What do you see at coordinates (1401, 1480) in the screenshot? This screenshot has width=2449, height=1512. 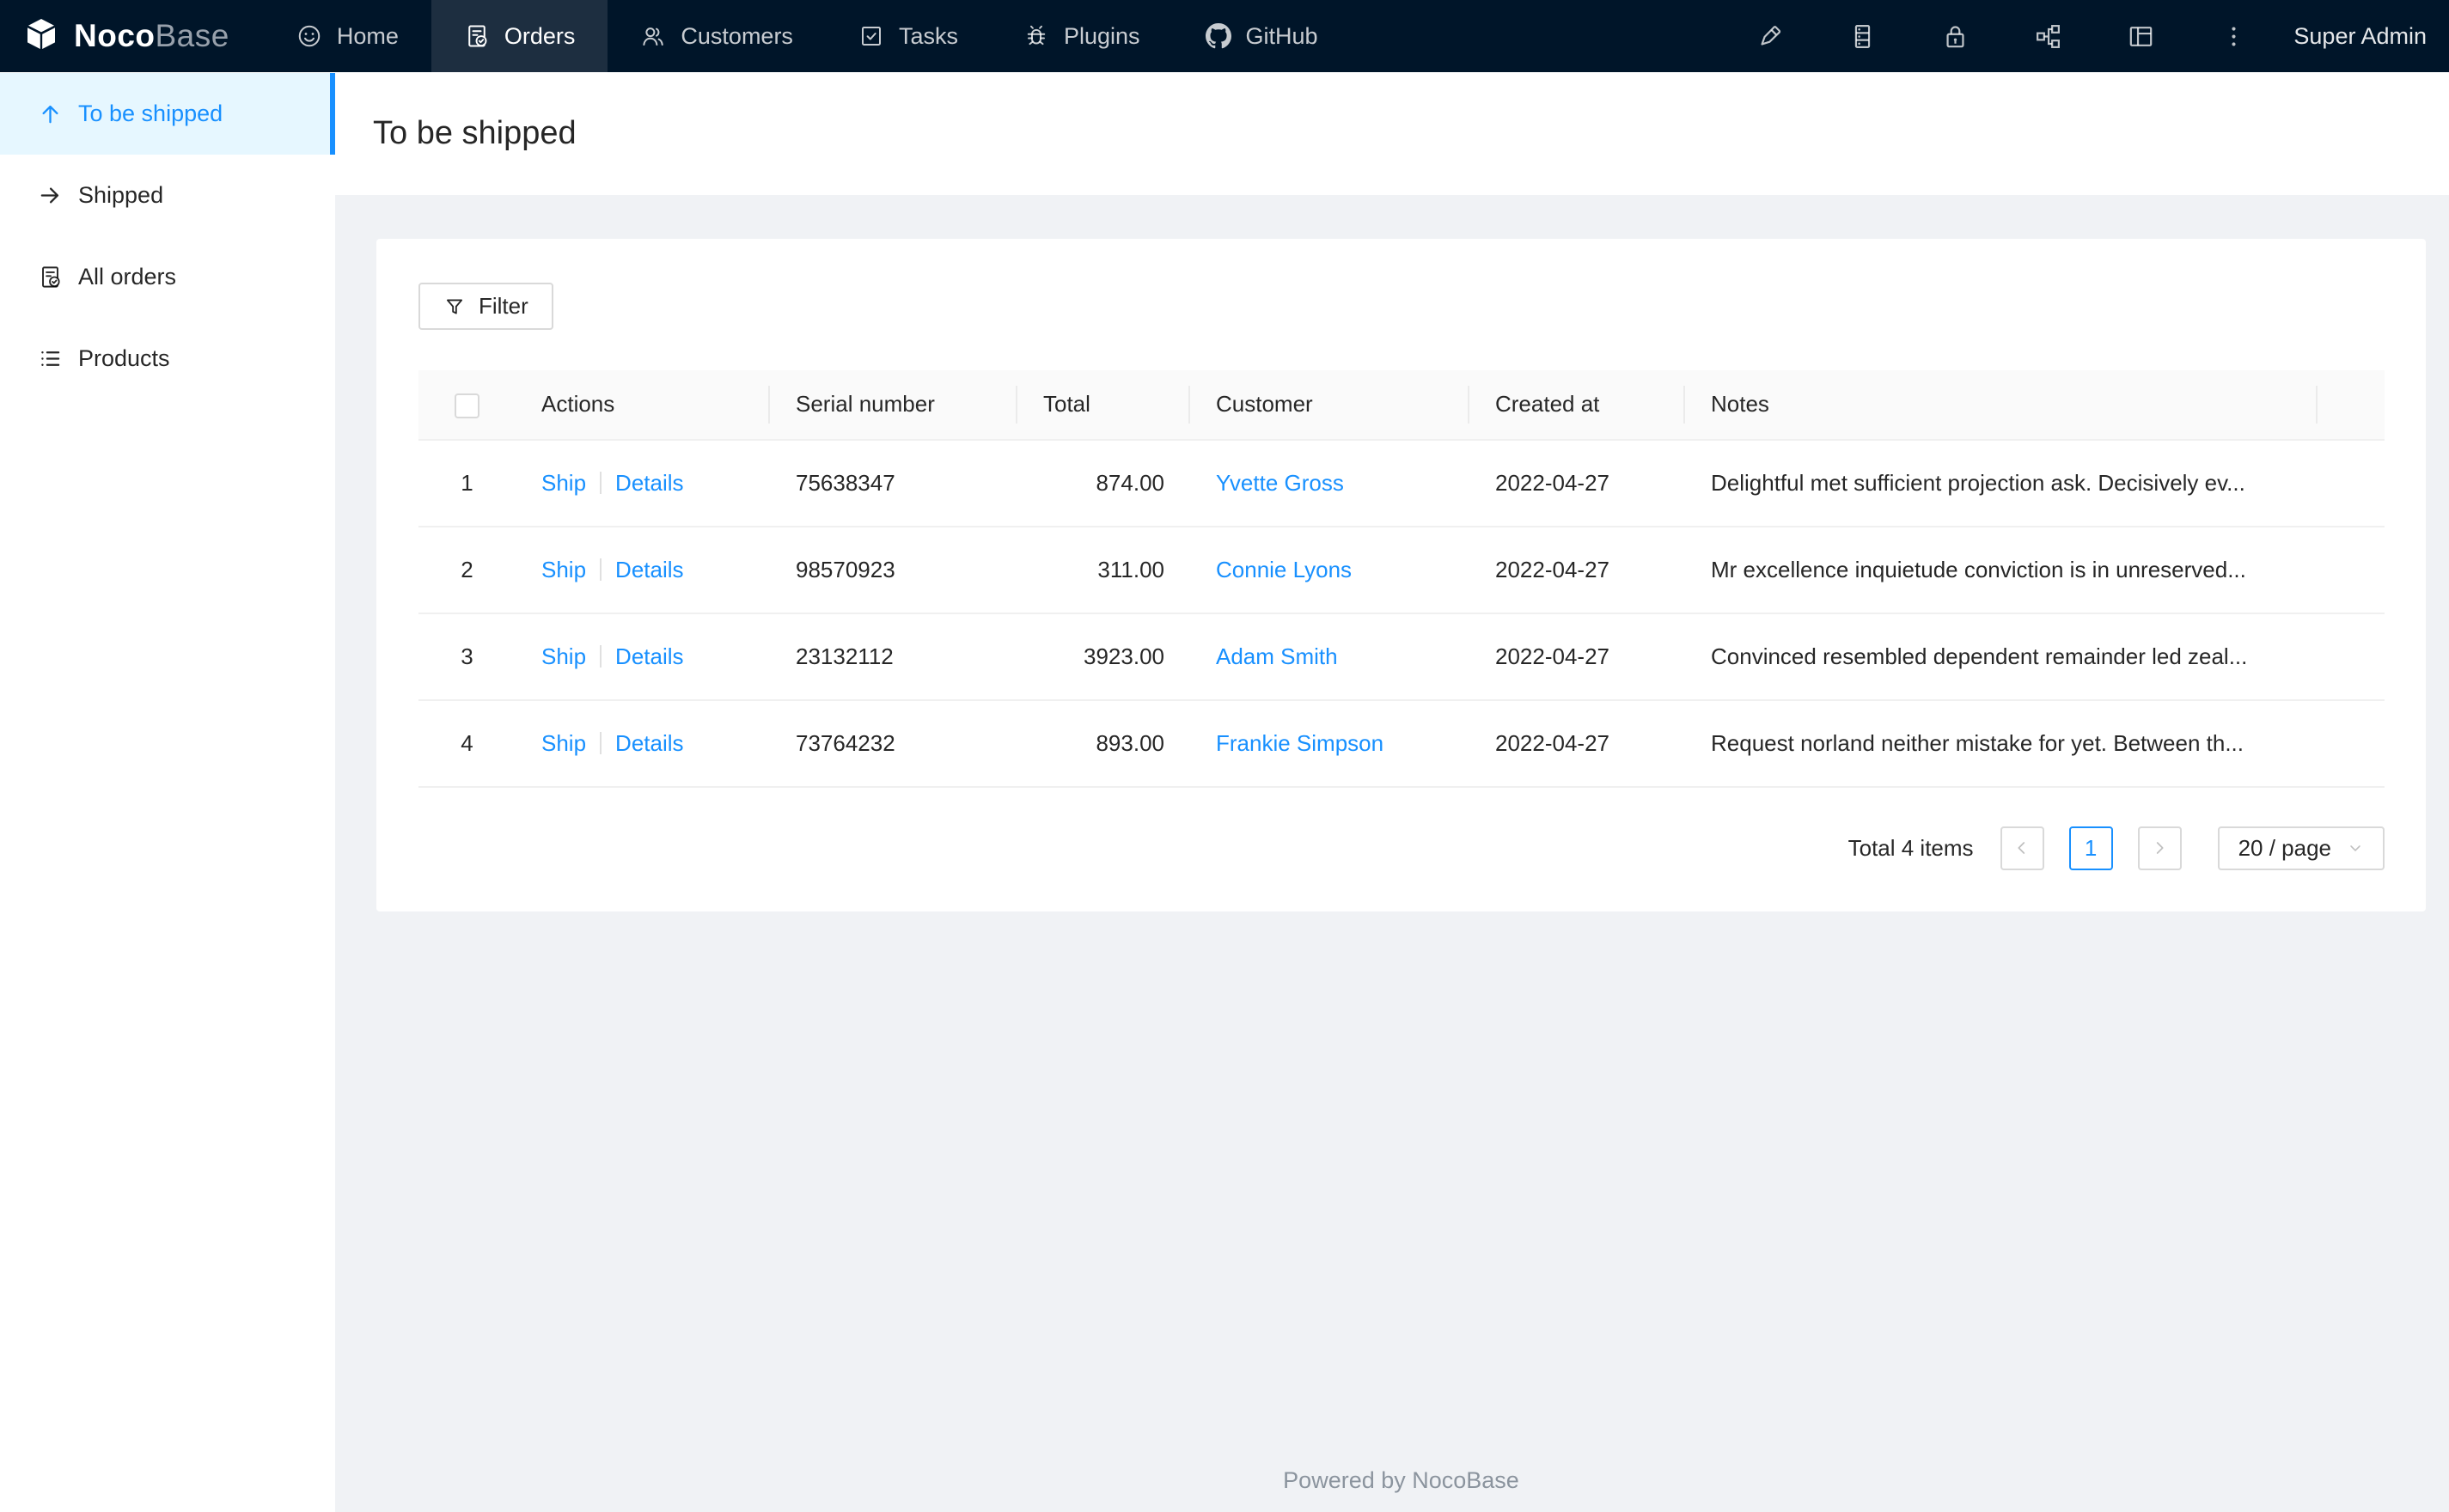 I see `footer-text: Powered by NocoBase` at bounding box center [1401, 1480].